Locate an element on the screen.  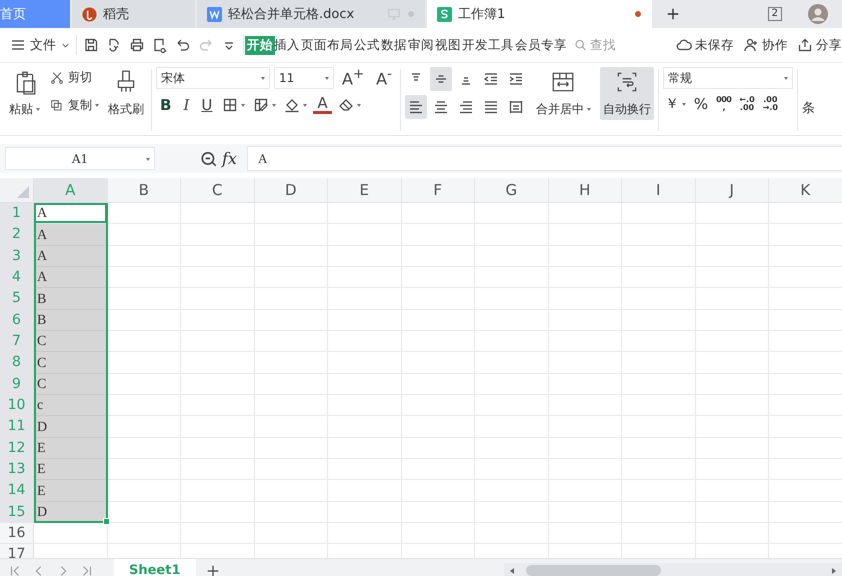
save-status-button: 未保存 is located at coordinates (705, 45).